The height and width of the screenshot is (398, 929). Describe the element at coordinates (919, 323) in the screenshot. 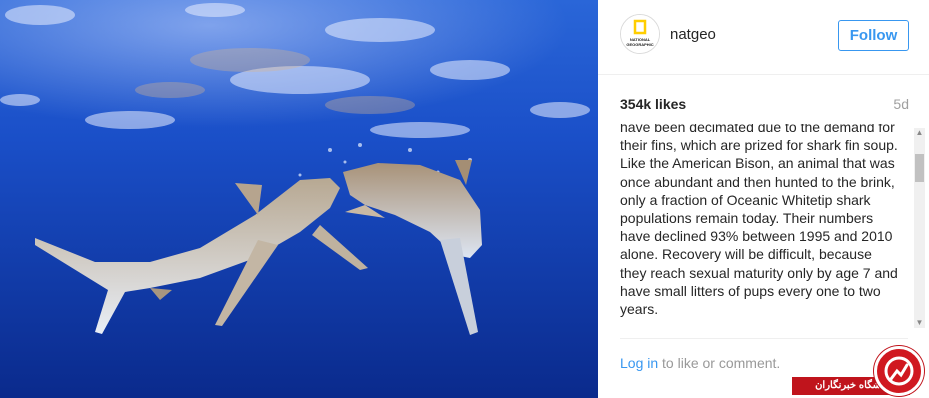

I see `scroll-down-icon: ▼` at that location.